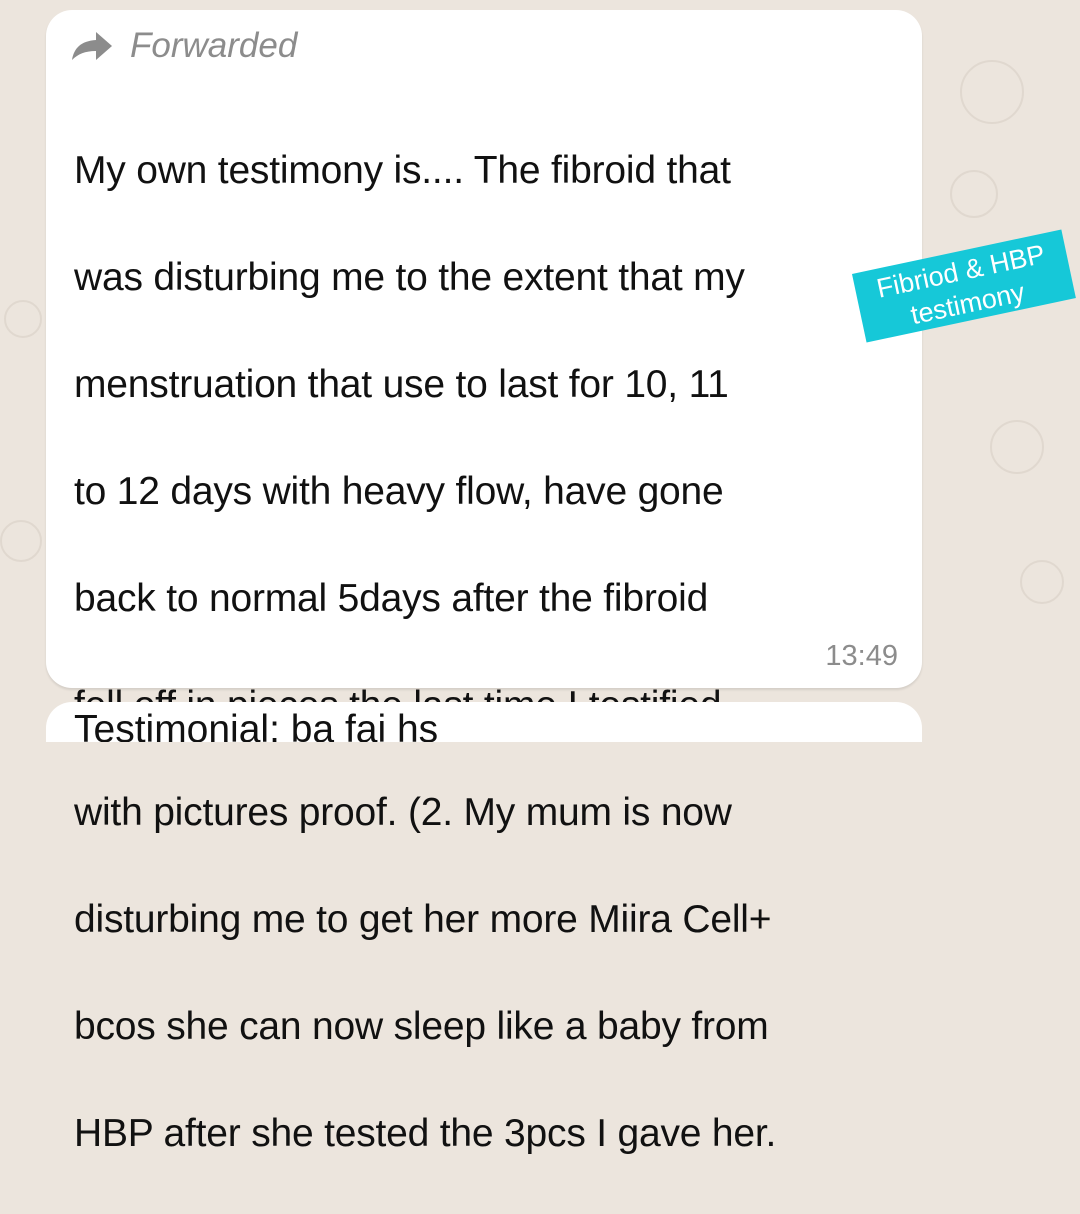  Describe the element at coordinates (391, 598) in the screenshot. I see `message-line: back to normal 5days after the fibroid` at that location.